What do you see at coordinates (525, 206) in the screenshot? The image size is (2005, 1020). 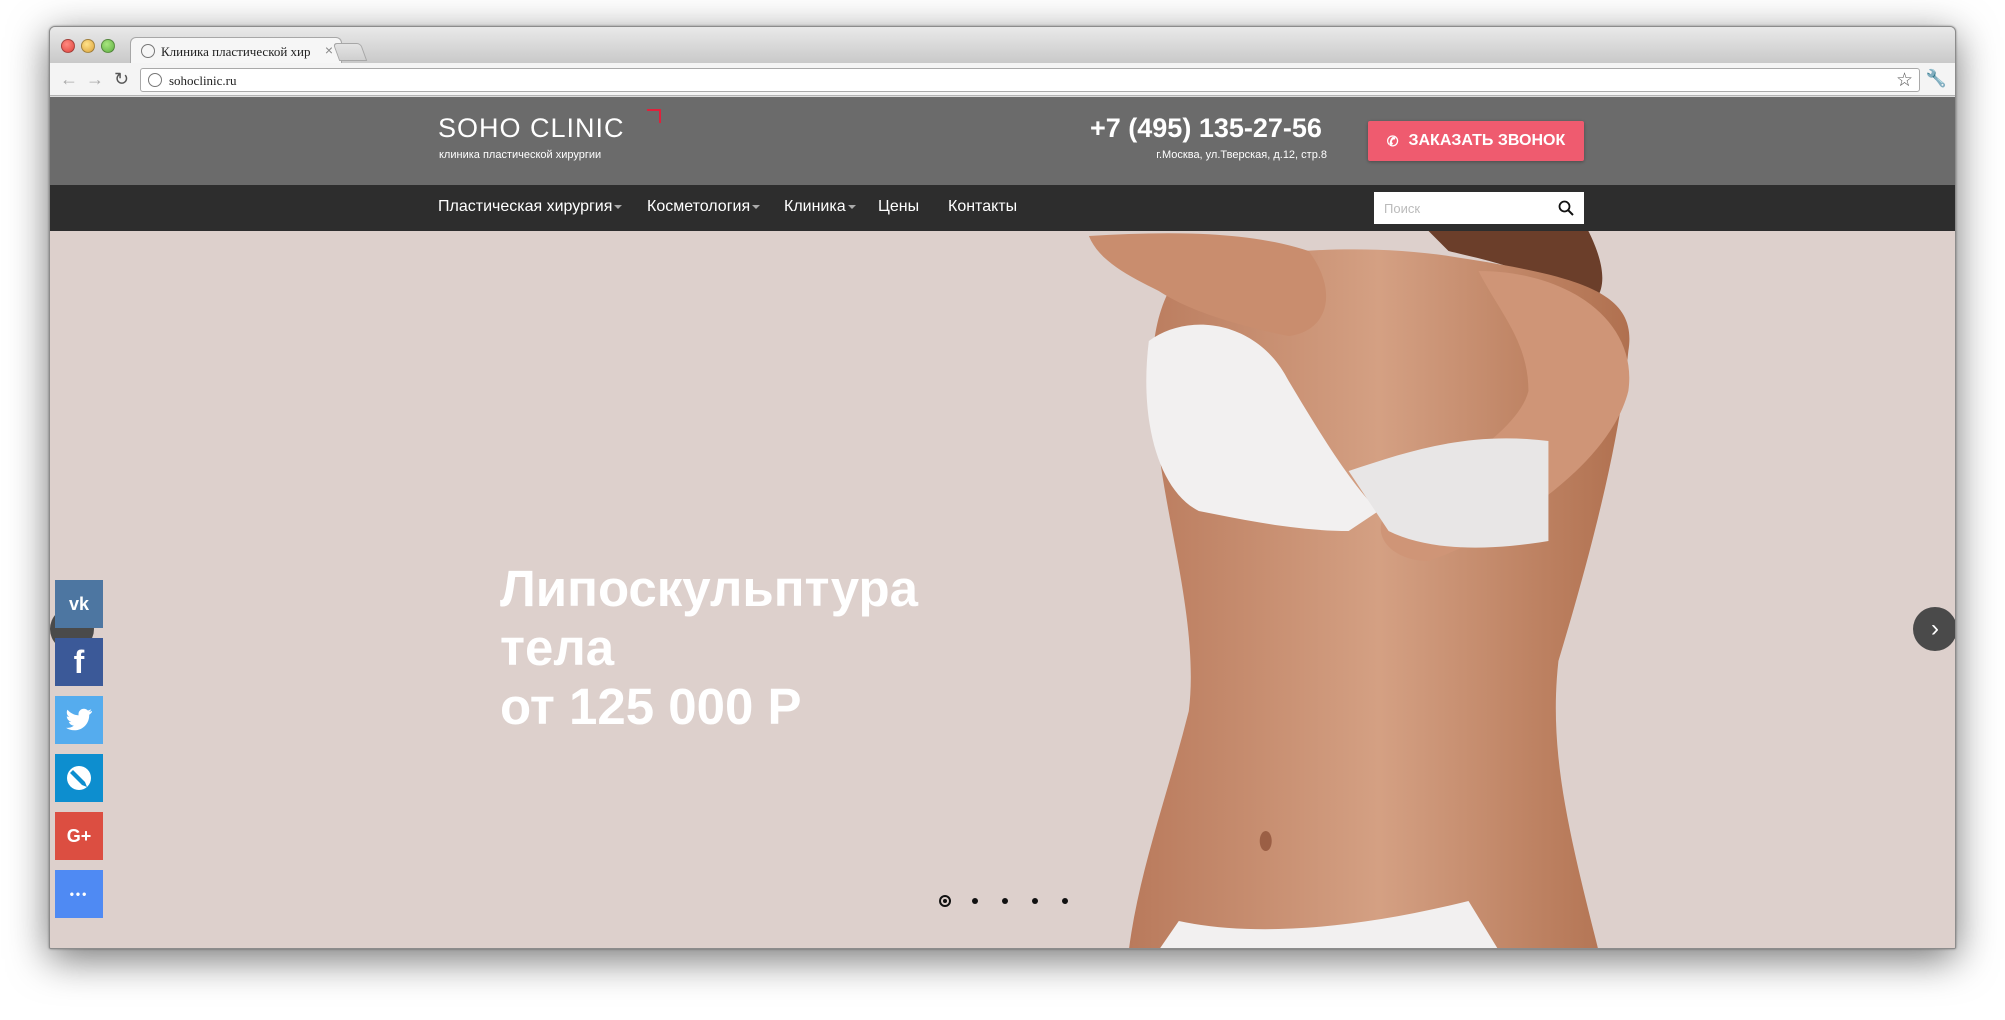 I see `nav-item-label: Пластическая хирургия` at bounding box center [525, 206].